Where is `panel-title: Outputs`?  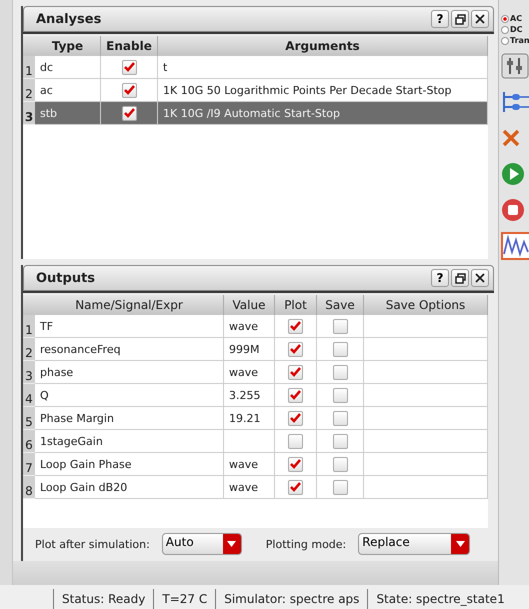
panel-title: Outputs is located at coordinates (66, 278).